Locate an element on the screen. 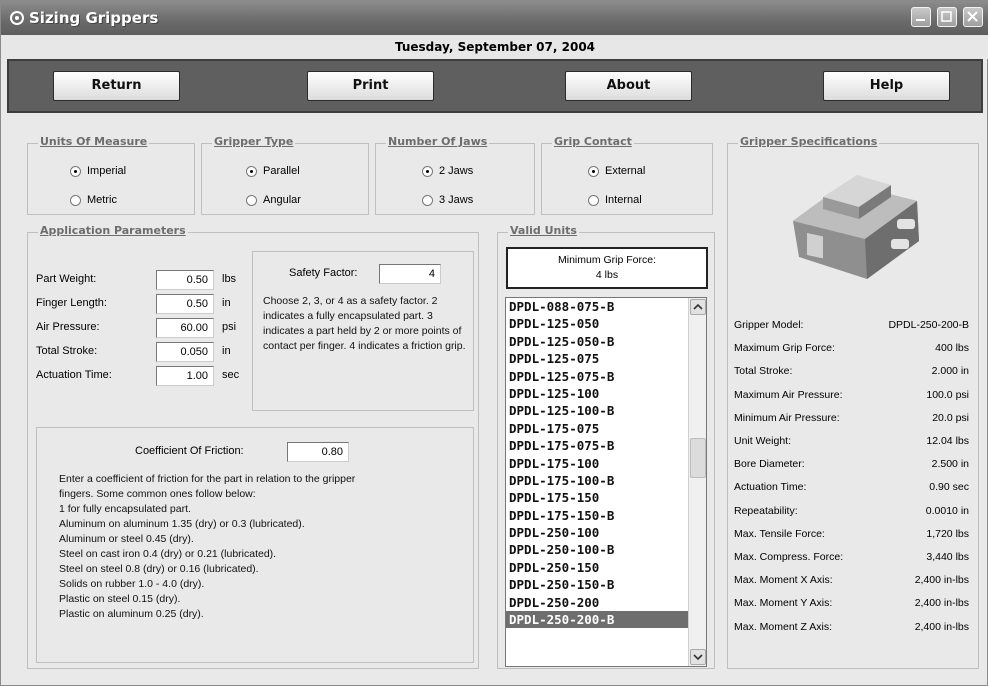  valid-unit-item: DPDL-250-150 is located at coordinates (606, 567).